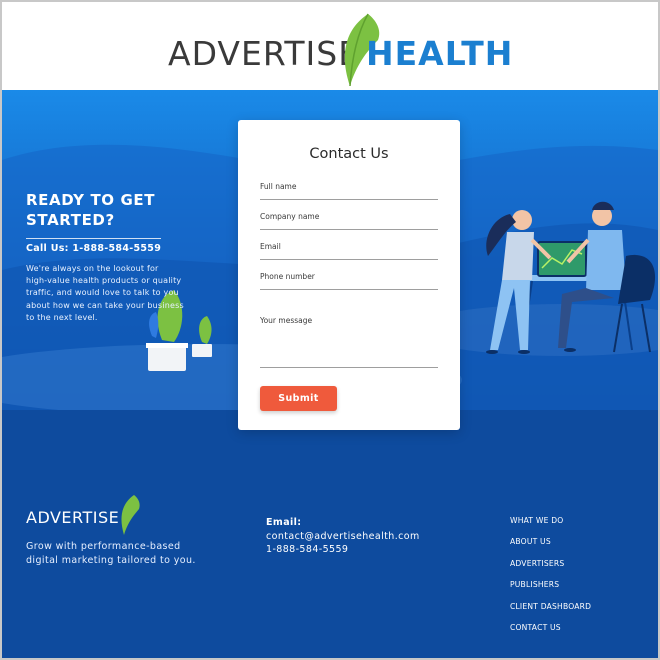 This screenshot has width=660, height=660. What do you see at coordinates (550, 526) in the screenshot?
I see `footer-nav-what-we-do: WHAT WE DO` at bounding box center [550, 526].